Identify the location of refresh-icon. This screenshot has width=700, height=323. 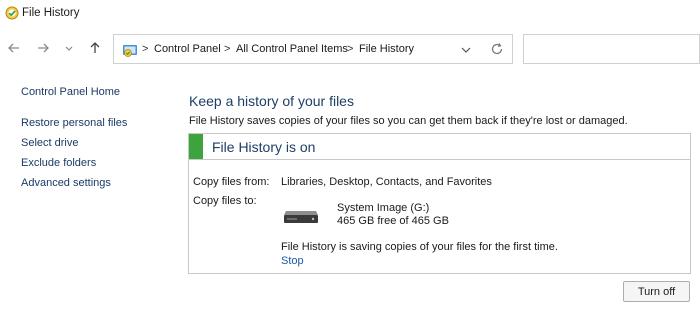
(497, 49).